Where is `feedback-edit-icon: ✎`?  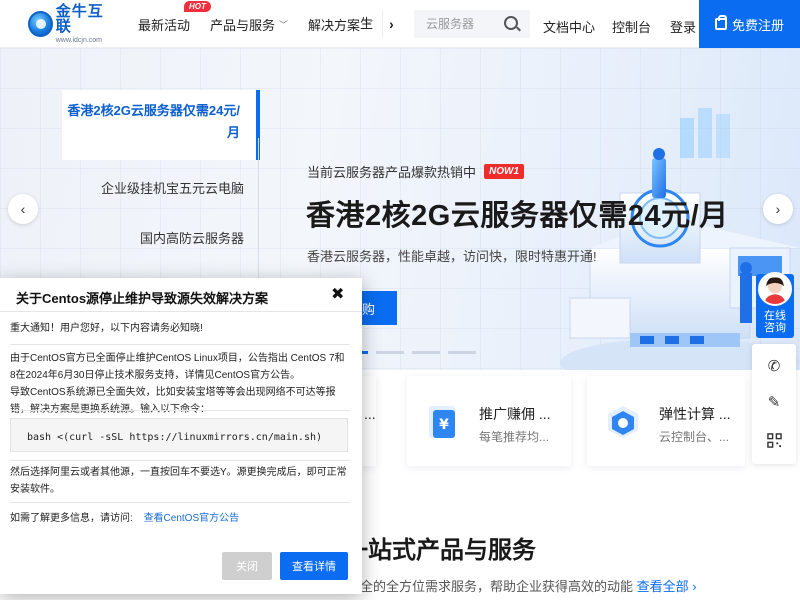 feedback-edit-icon: ✎ is located at coordinates (774, 402).